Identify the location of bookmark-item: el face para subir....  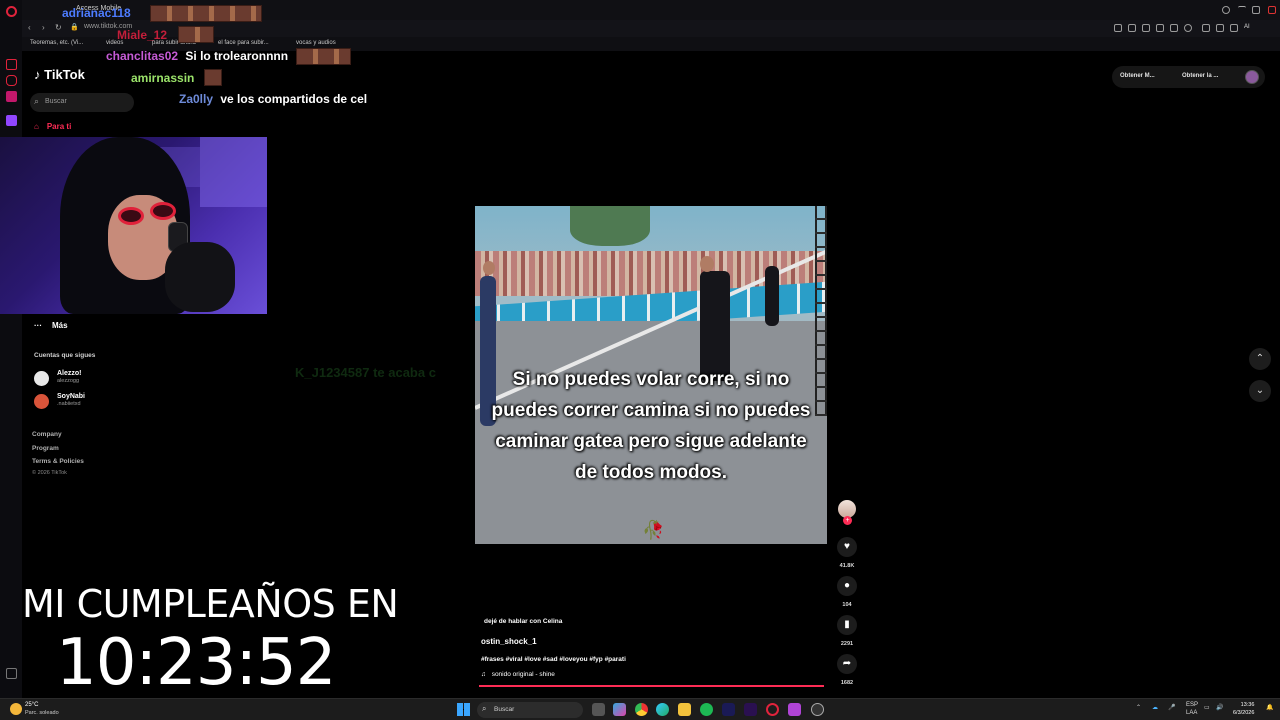
(243, 43).